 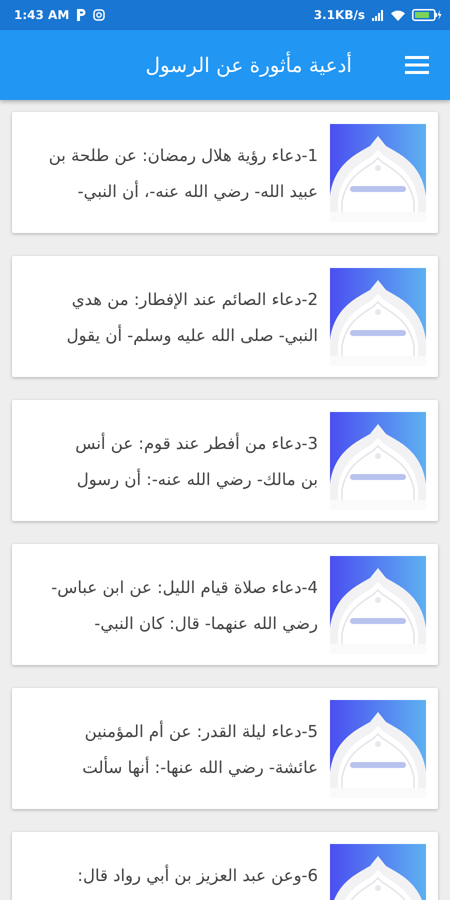 I want to click on wifi-icon, so click(x=398, y=15).